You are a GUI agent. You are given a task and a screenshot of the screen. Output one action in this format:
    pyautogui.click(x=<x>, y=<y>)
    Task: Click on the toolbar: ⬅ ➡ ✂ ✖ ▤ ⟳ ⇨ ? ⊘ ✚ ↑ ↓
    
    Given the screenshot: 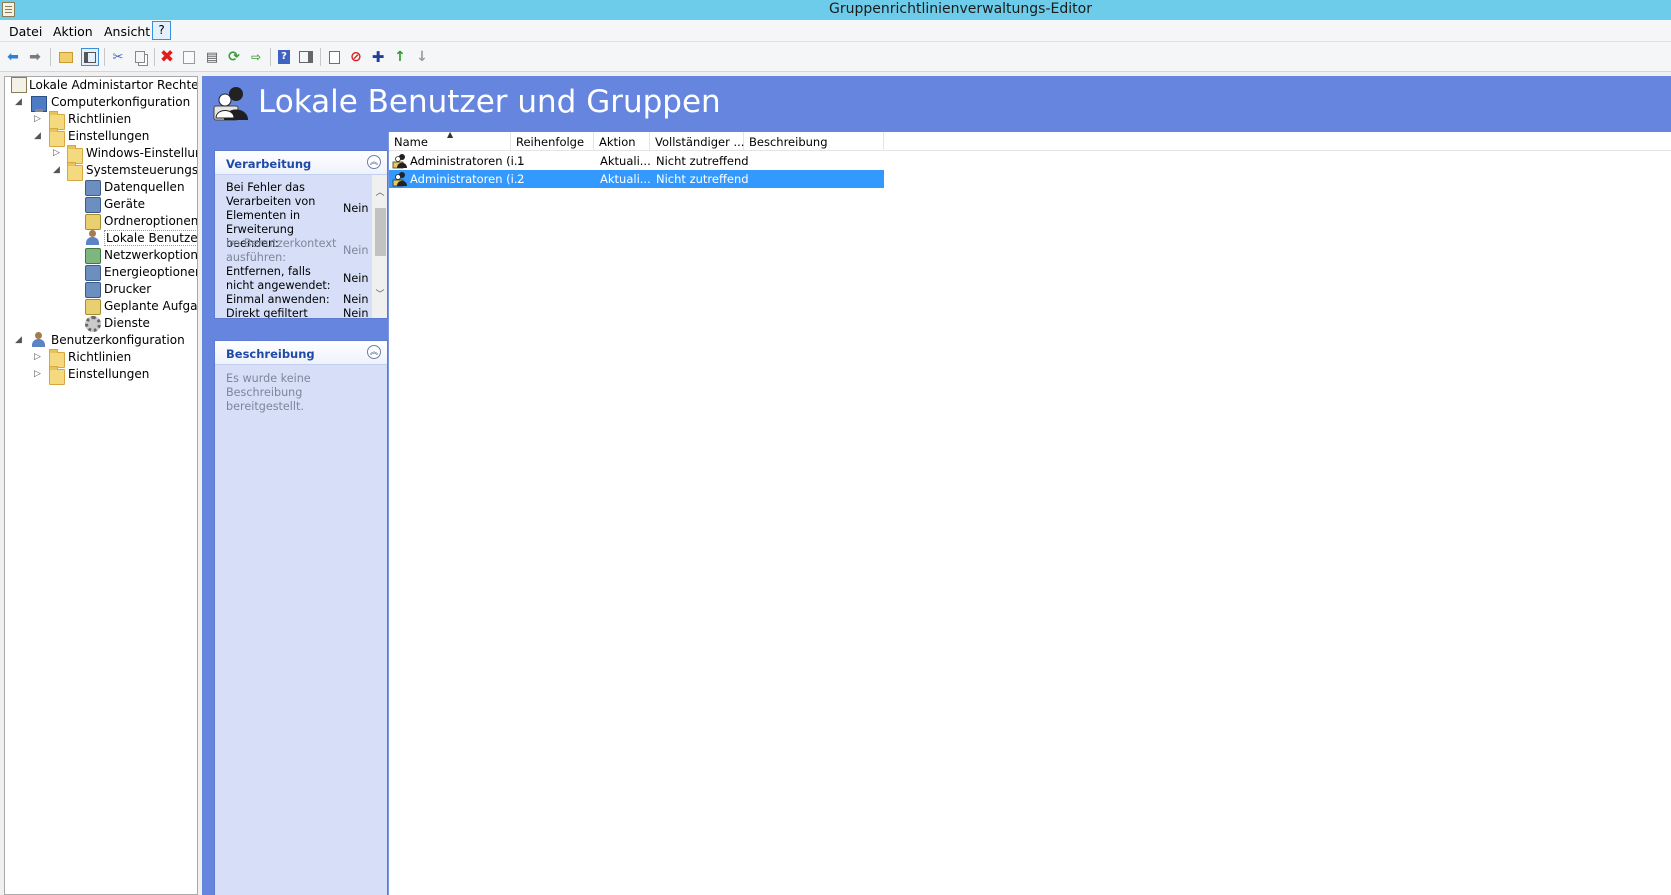 What is the action you would take?
    pyautogui.click(x=835, y=57)
    